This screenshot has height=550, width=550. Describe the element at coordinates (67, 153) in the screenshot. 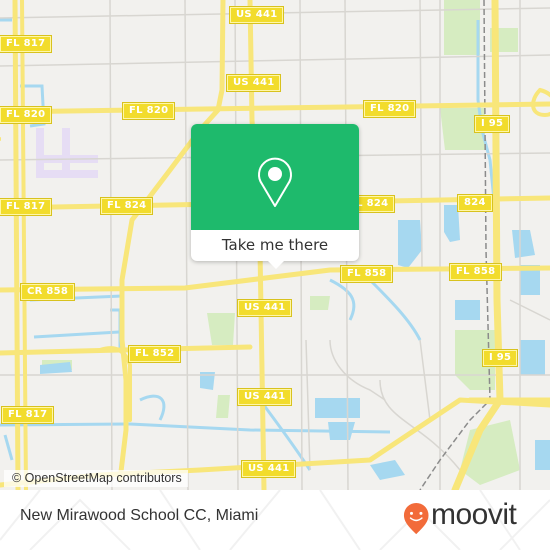

I see `airport-area` at that location.